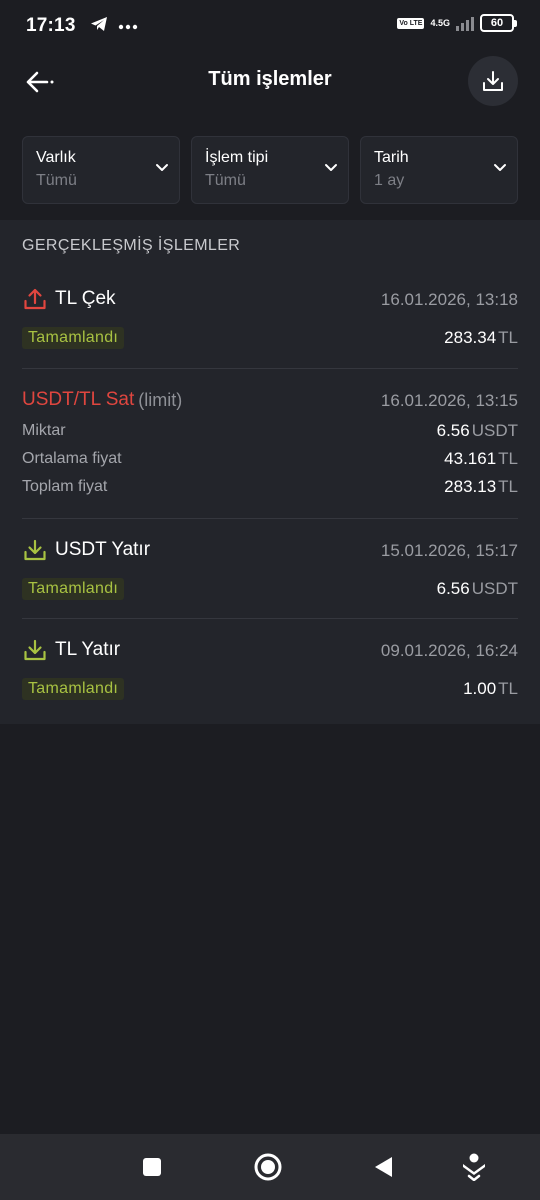 The width and height of the screenshot is (540, 1200). What do you see at coordinates (65, 486) in the screenshot?
I see `detail-label: Toplam fiyat` at bounding box center [65, 486].